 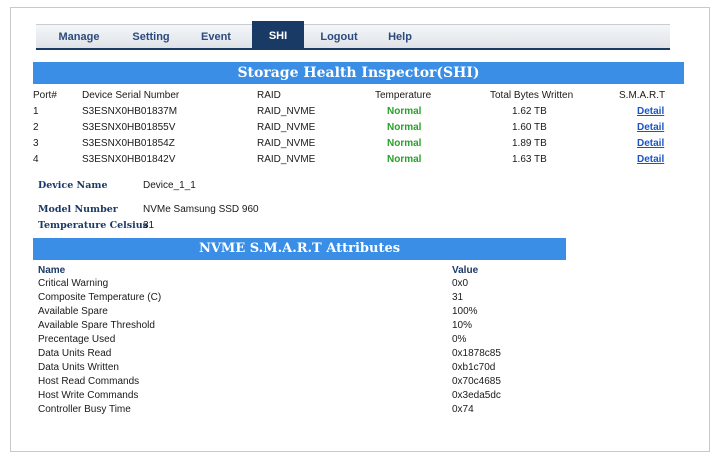 What do you see at coordinates (474, 367) in the screenshot?
I see `attr-value: 0xb1c70d` at bounding box center [474, 367].